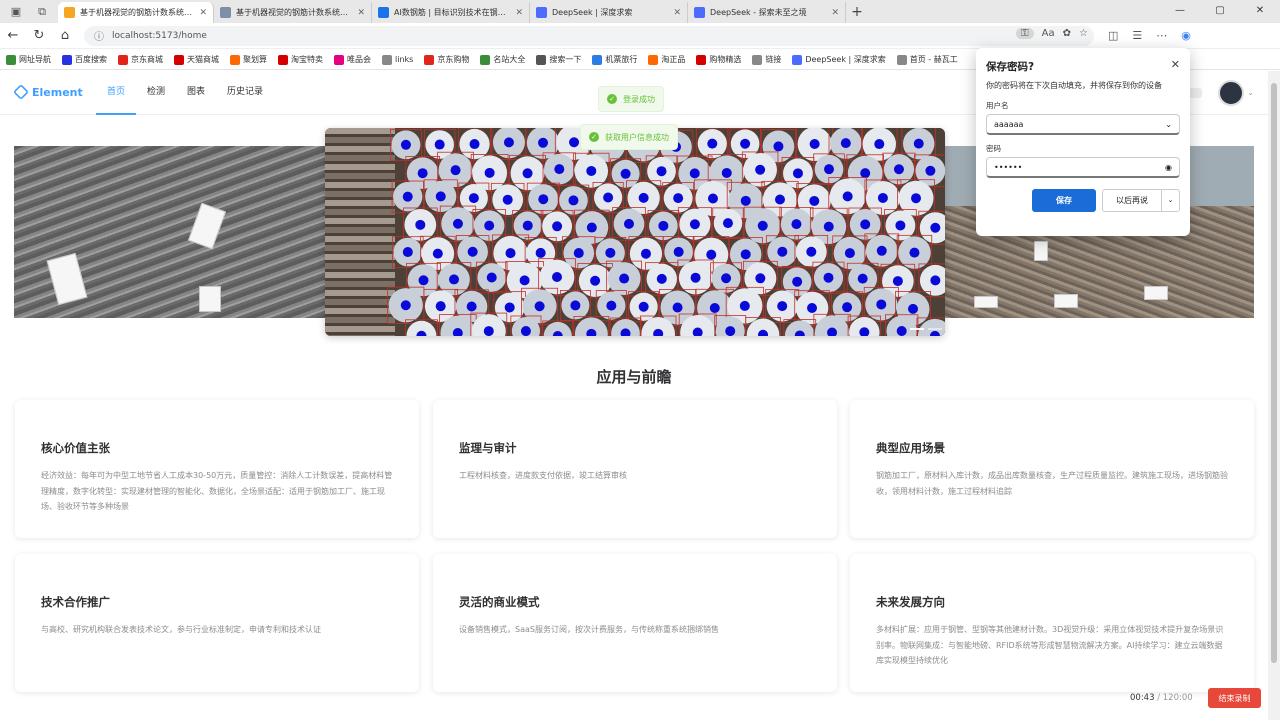 Image resolution: width=1280 pixels, height=720 pixels. I want to click on password-key-icon: ⚿, so click(1025, 33).